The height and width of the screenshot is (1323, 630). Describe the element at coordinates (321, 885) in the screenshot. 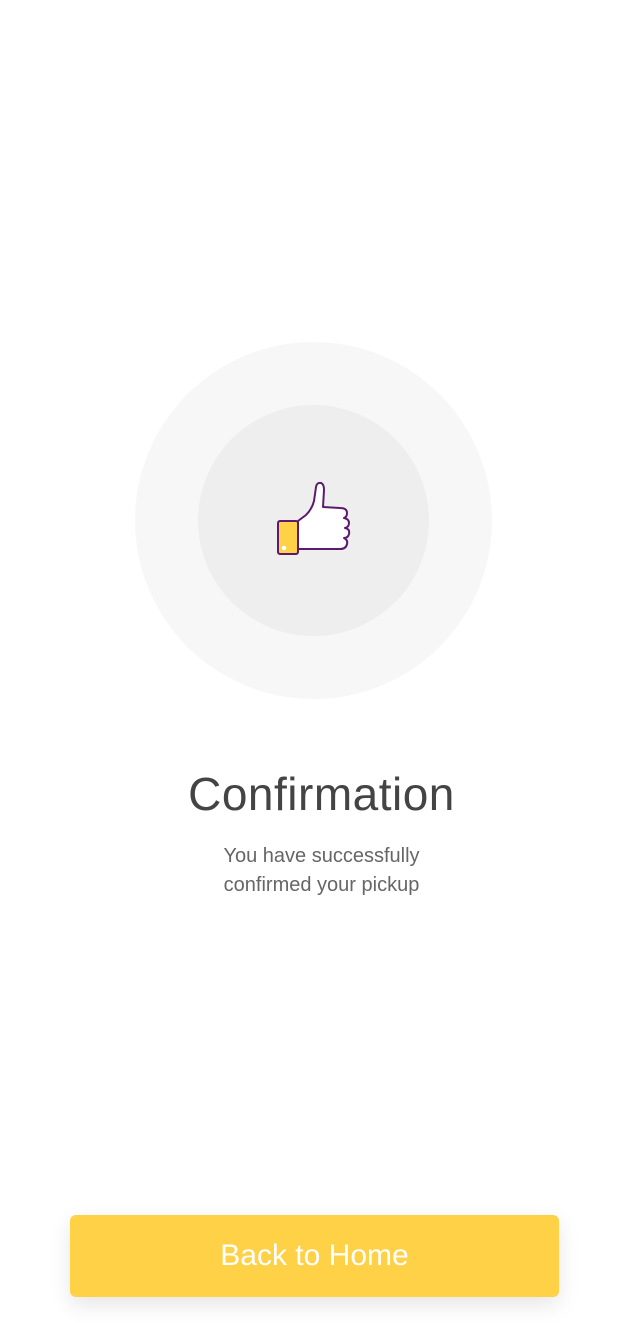

I see `confirmation-message-line-2: confirmed your pickup` at that location.